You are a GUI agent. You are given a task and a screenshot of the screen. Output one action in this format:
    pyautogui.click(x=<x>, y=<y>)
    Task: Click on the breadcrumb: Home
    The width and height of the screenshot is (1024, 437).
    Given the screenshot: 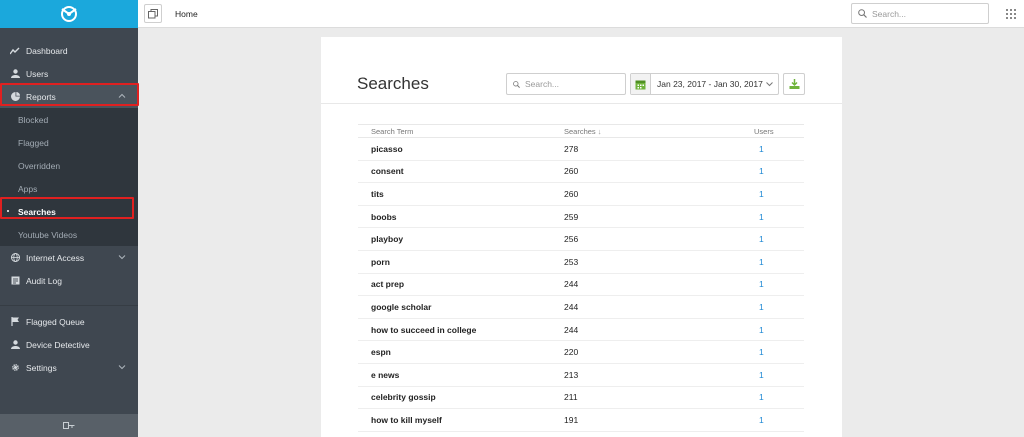 What is the action you would take?
    pyautogui.click(x=186, y=14)
    